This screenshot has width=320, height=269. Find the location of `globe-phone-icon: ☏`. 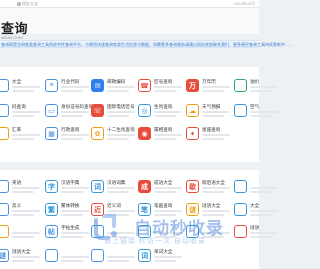

globe-phone-icon: ☏ is located at coordinates (97, 110).